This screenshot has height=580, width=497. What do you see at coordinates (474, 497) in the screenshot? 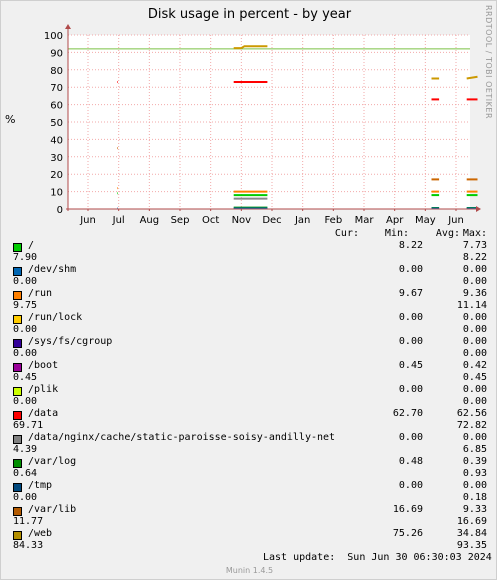
I see `legend-max: 0.18` at bounding box center [474, 497].